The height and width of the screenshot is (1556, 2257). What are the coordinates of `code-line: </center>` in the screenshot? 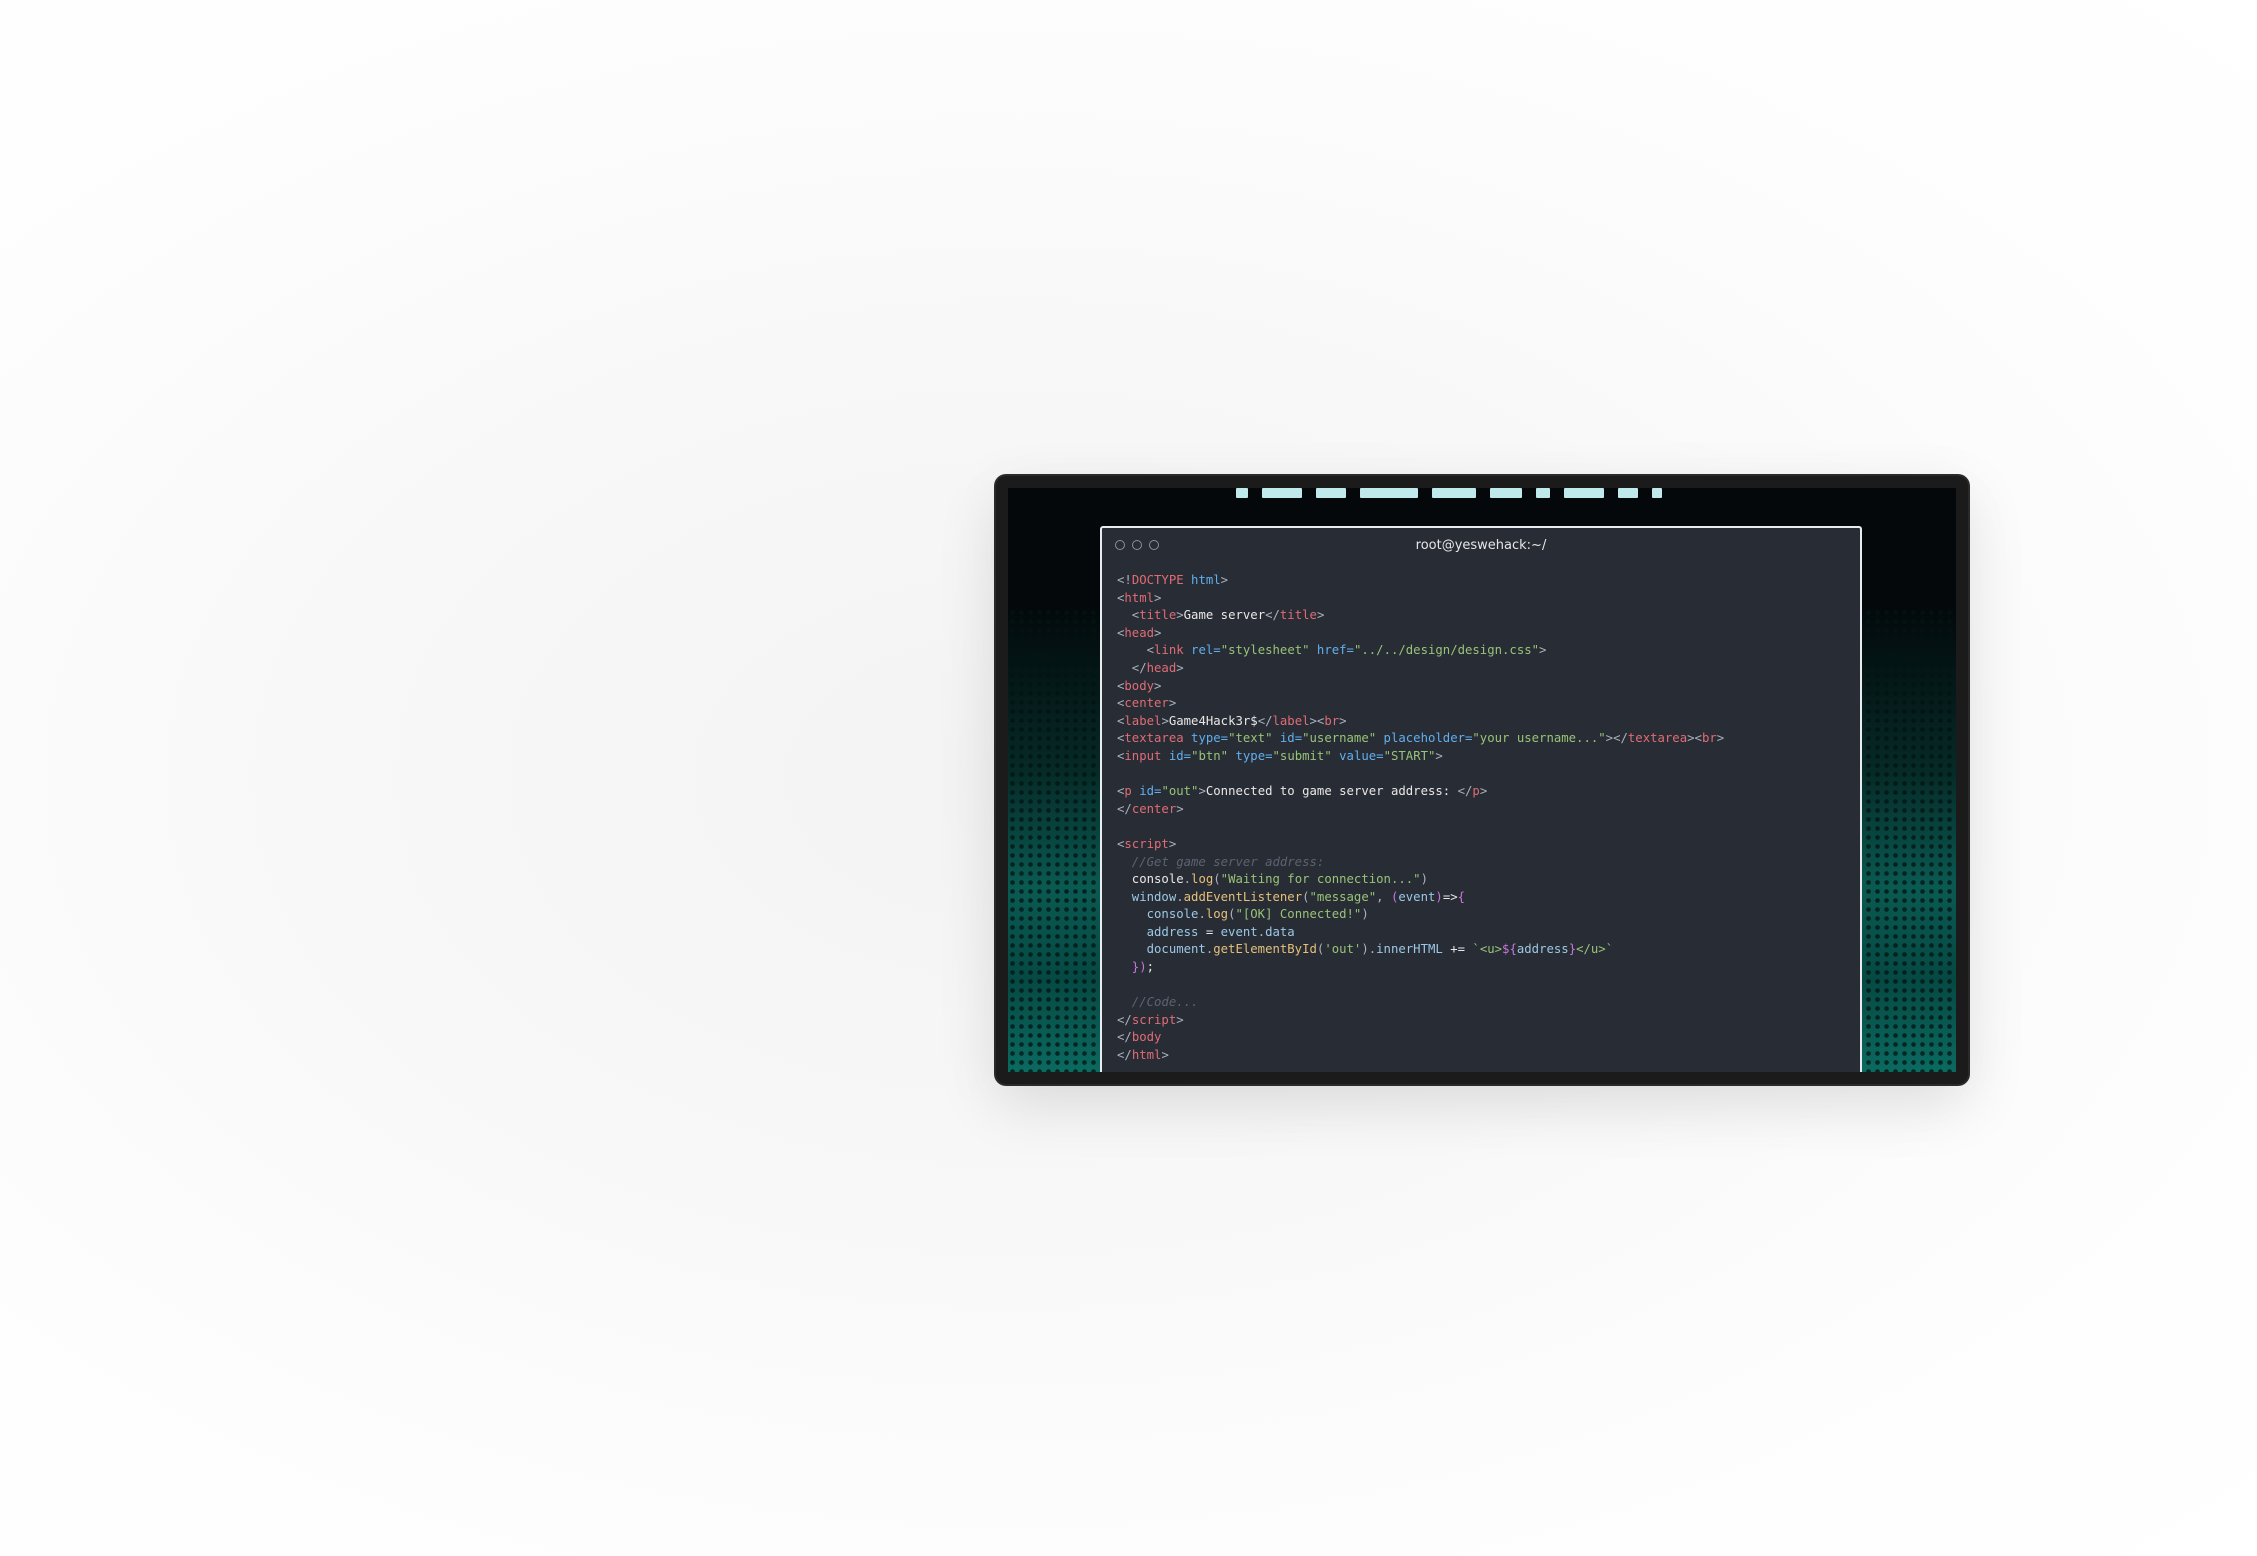 It's located at (1488, 810).